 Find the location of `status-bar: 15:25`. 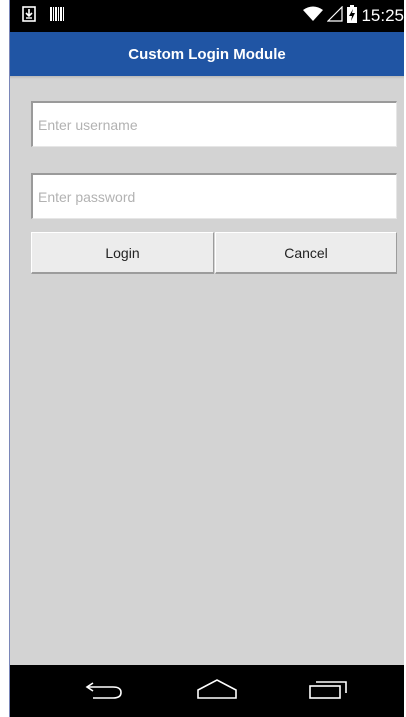

status-bar: 15:25 is located at coordinates (207, 16).